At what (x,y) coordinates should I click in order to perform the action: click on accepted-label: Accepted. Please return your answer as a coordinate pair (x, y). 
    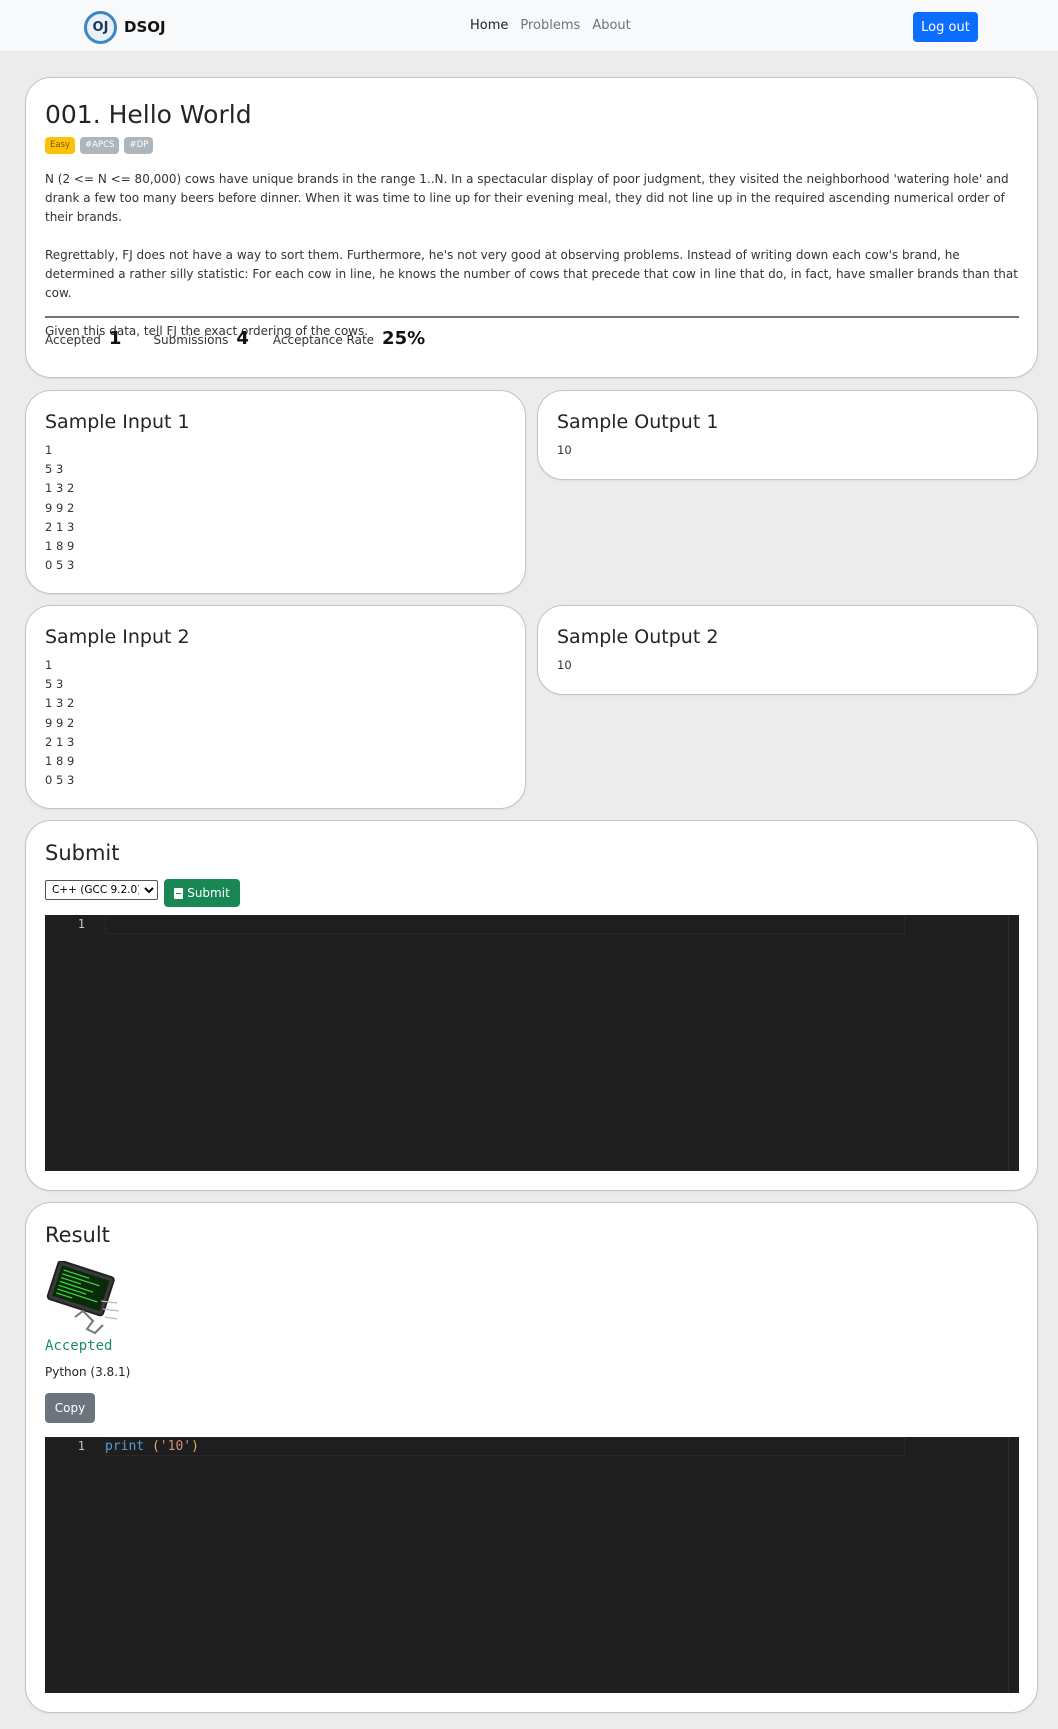
    Looking at the image, I should click on (73, 340).